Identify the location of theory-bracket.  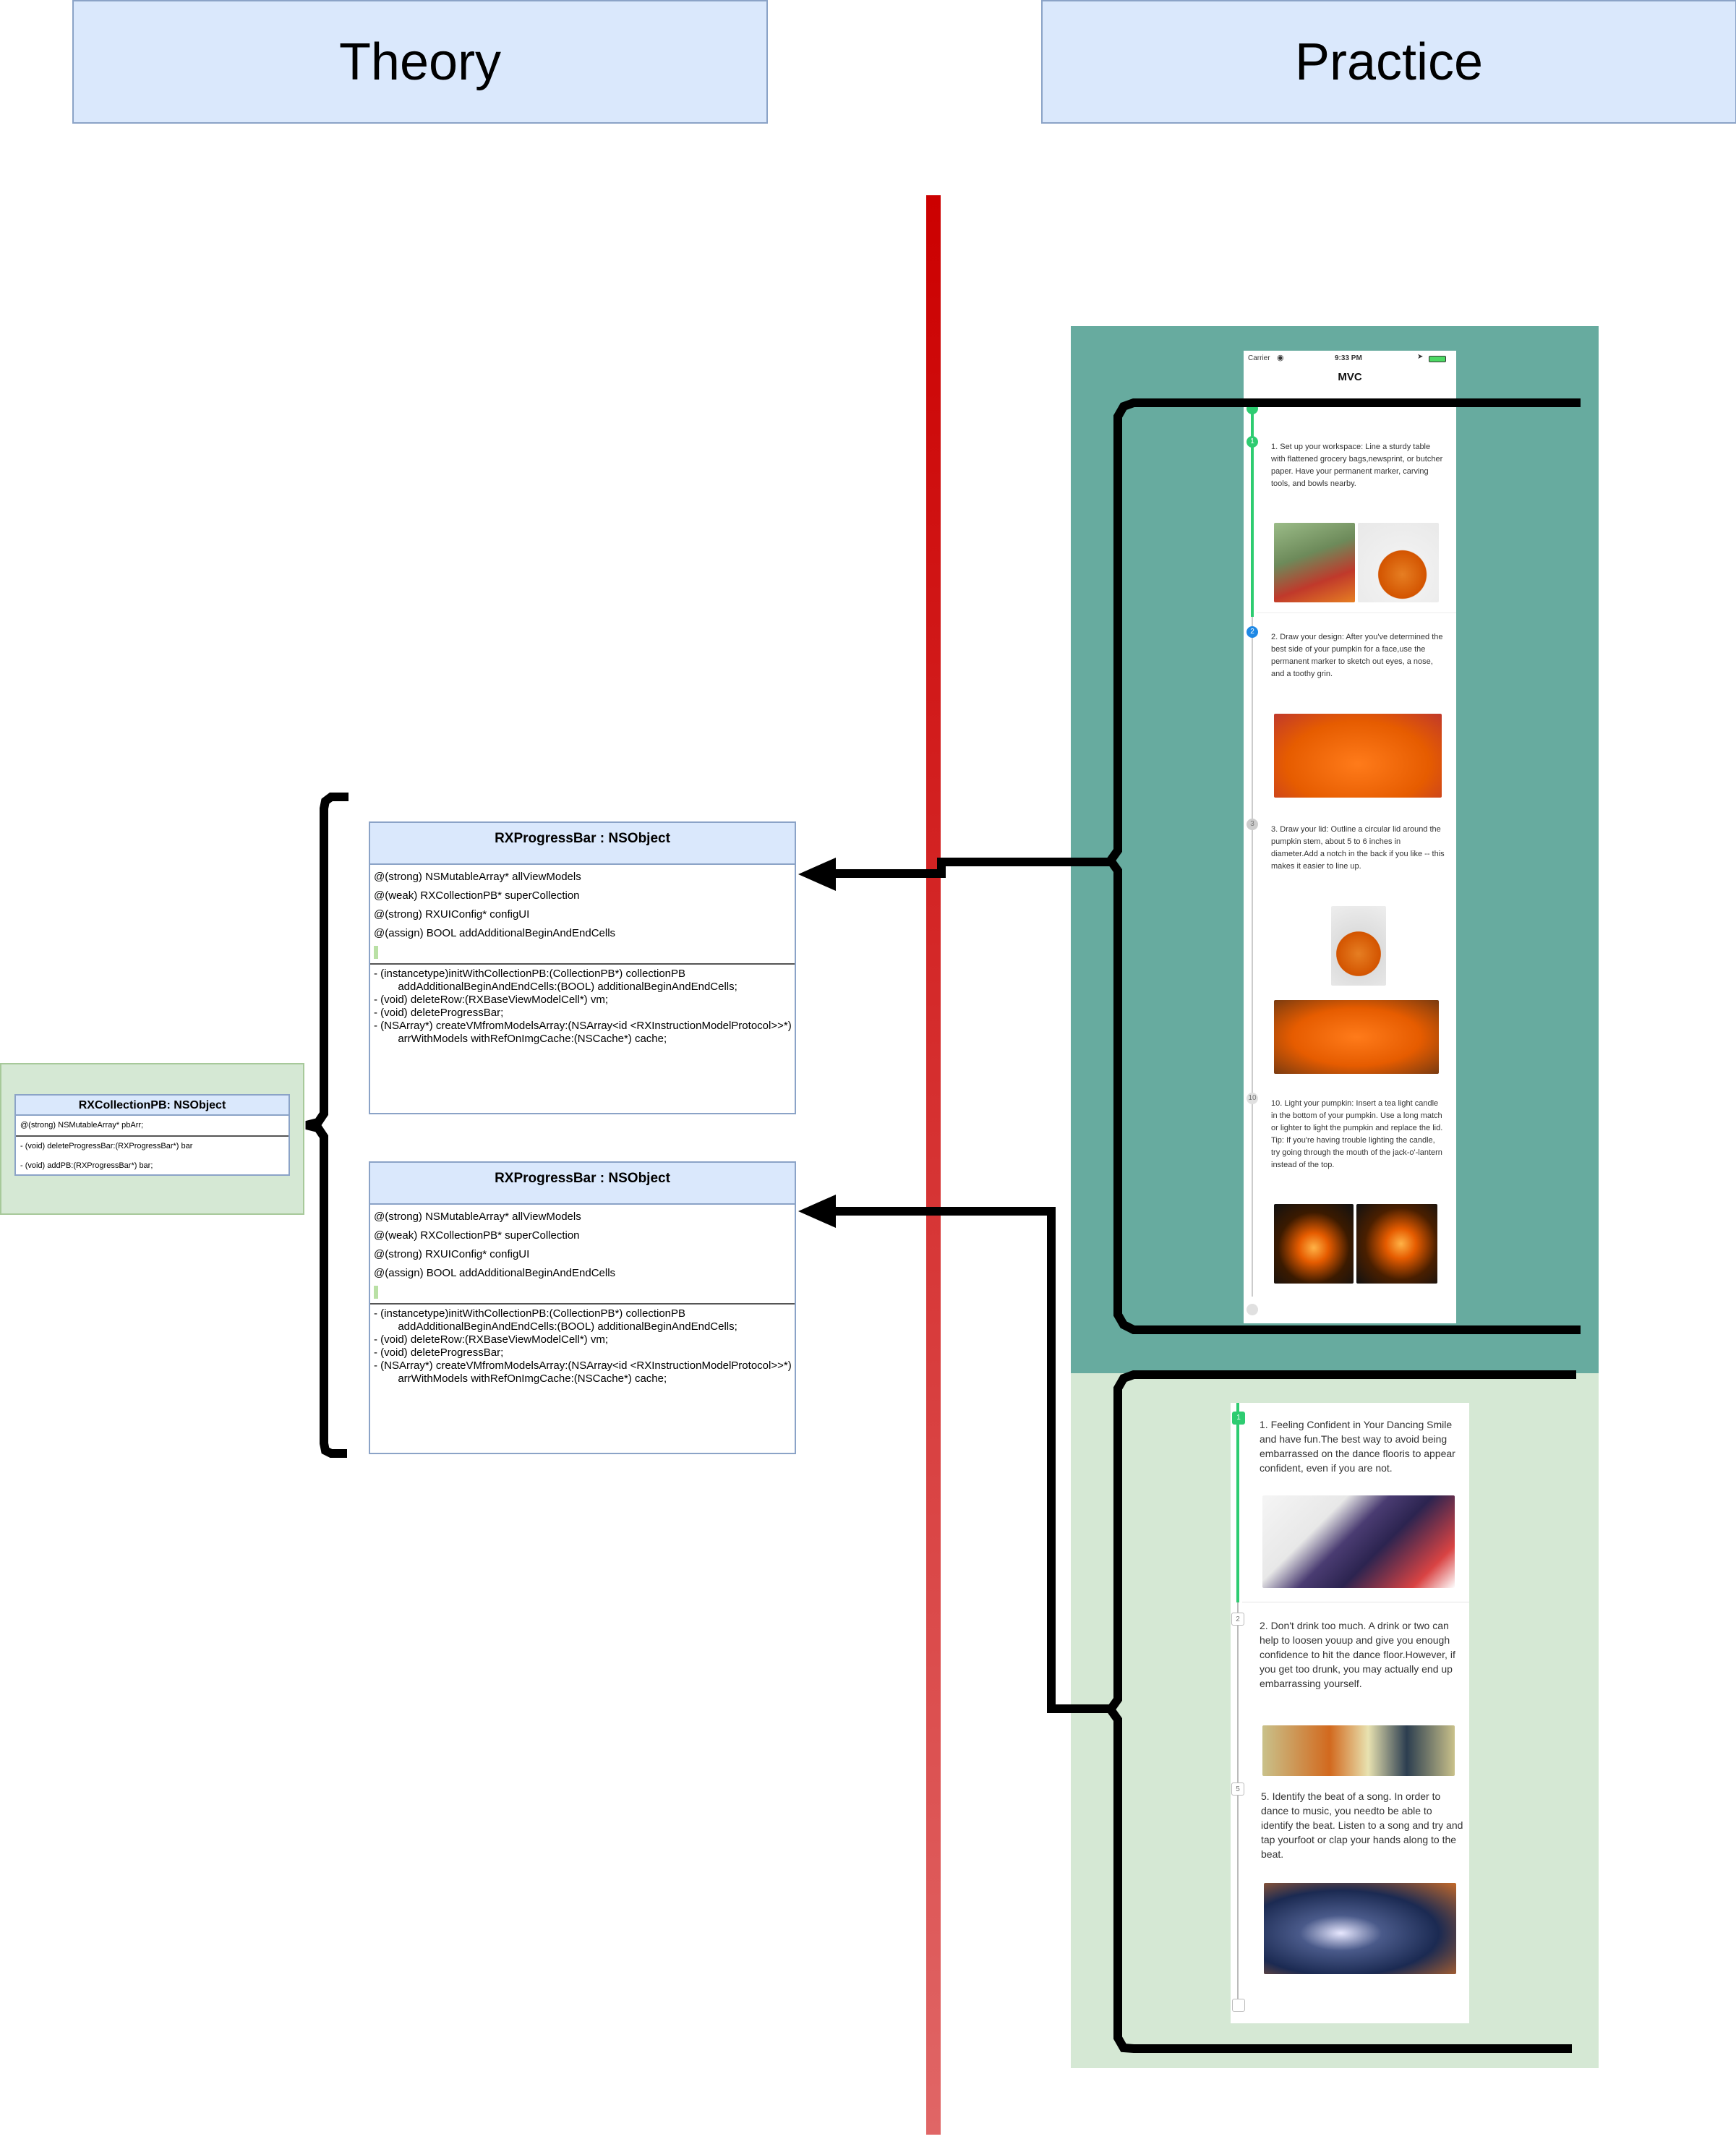
(327, 1125).